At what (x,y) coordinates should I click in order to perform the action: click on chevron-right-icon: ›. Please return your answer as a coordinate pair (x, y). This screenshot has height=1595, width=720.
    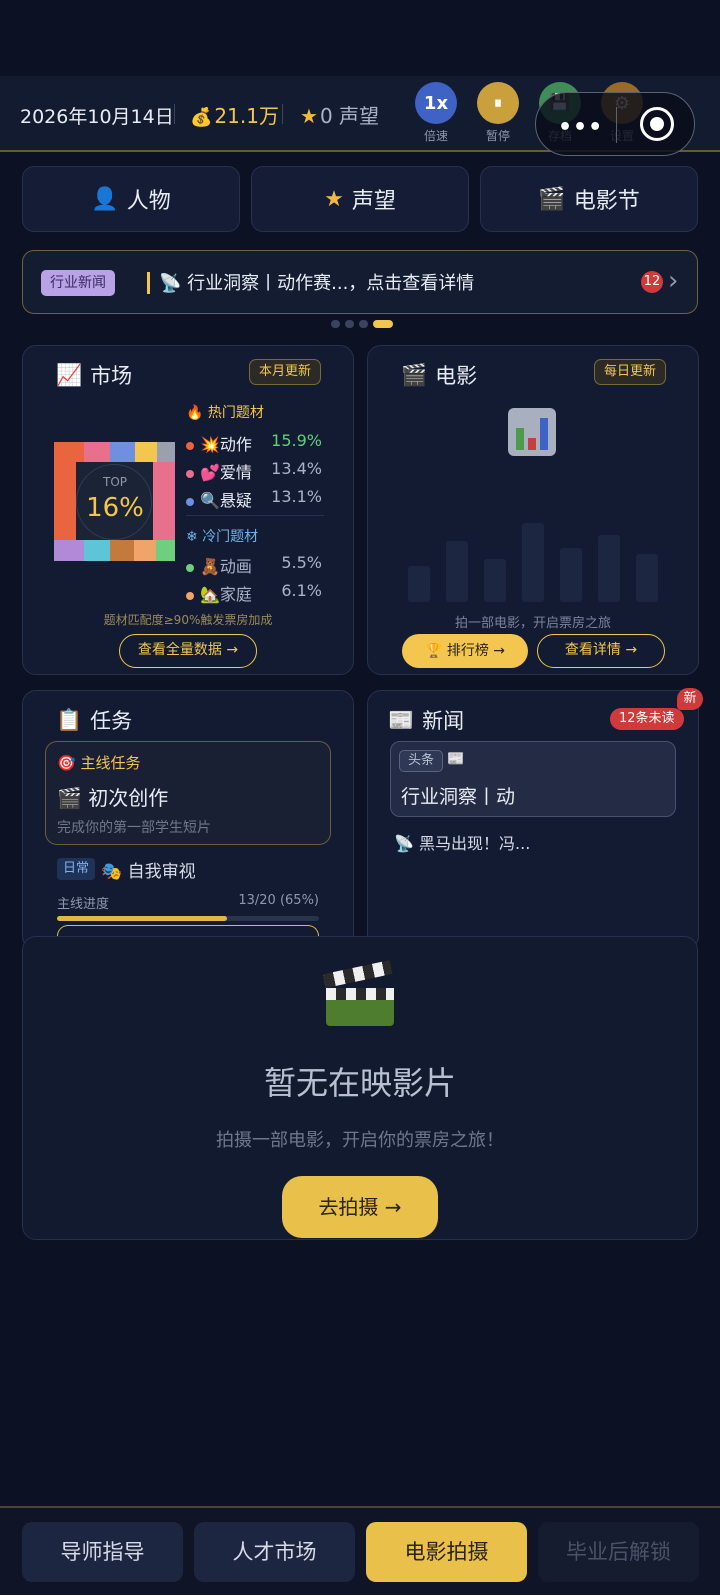
    Looking at the image, I should click on (673, 281).